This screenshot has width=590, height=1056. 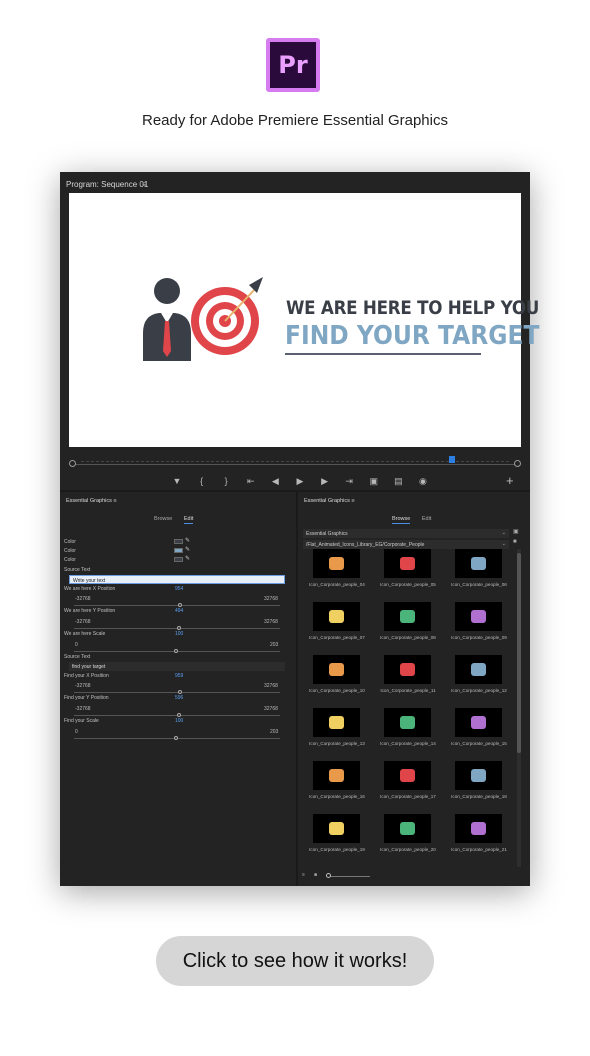 What do you see at coordinates (337, 628) in the screenshot?
I see `template-item: Icon_Corporate_people_07` at bounding box center [337, 628].